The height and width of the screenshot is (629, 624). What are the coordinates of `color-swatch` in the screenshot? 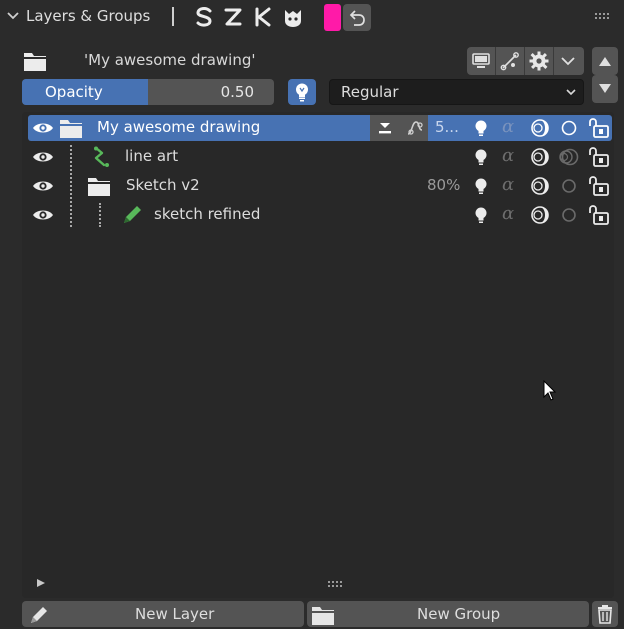 It's located at (332, 17).